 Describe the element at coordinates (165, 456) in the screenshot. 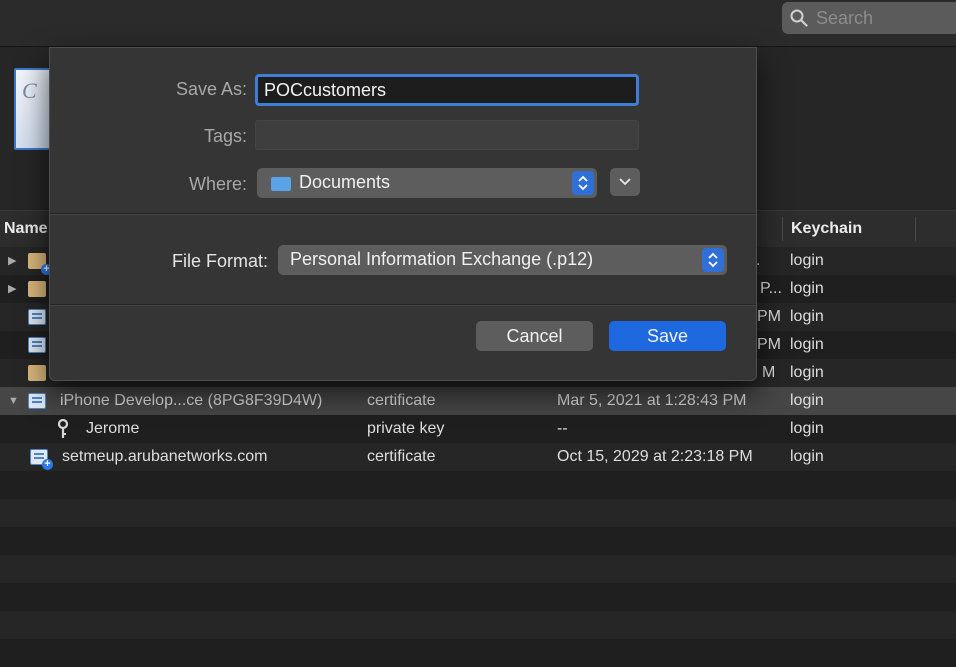

I see `name-cell: setmeup.arubanetworks.com` at that location.